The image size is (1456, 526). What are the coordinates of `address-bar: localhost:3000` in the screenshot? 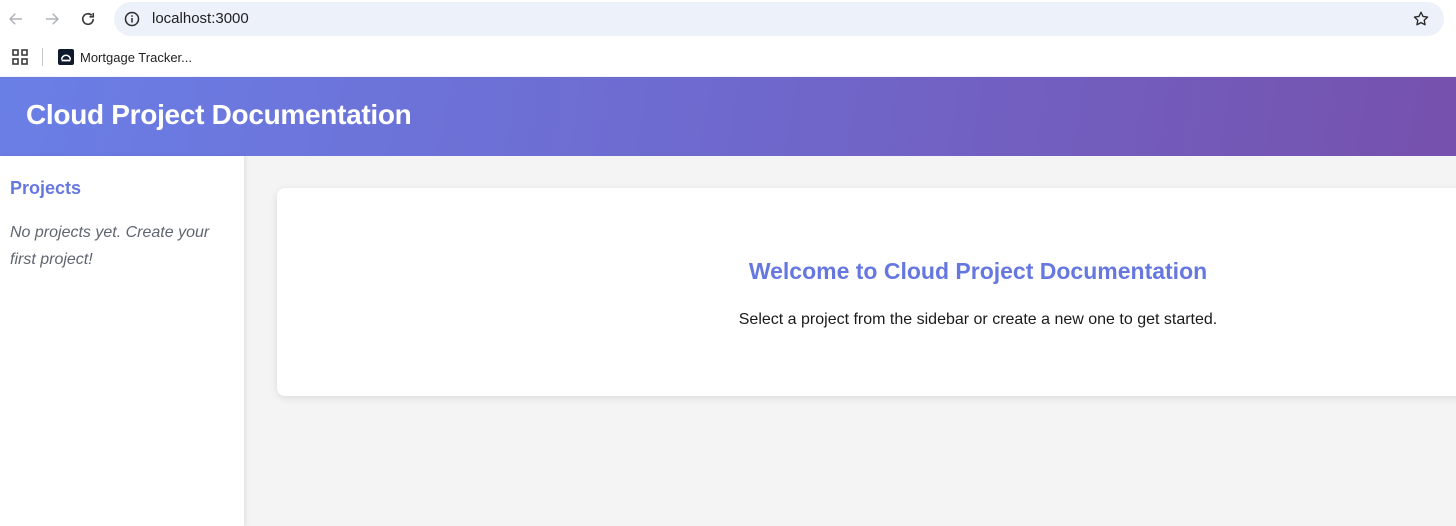 It's located at (779, 19).